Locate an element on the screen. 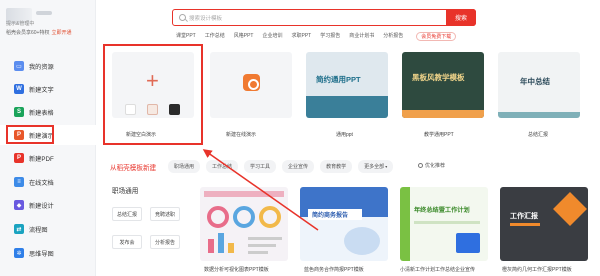  category-button: 发布会 is located at coordinates (127, 242).